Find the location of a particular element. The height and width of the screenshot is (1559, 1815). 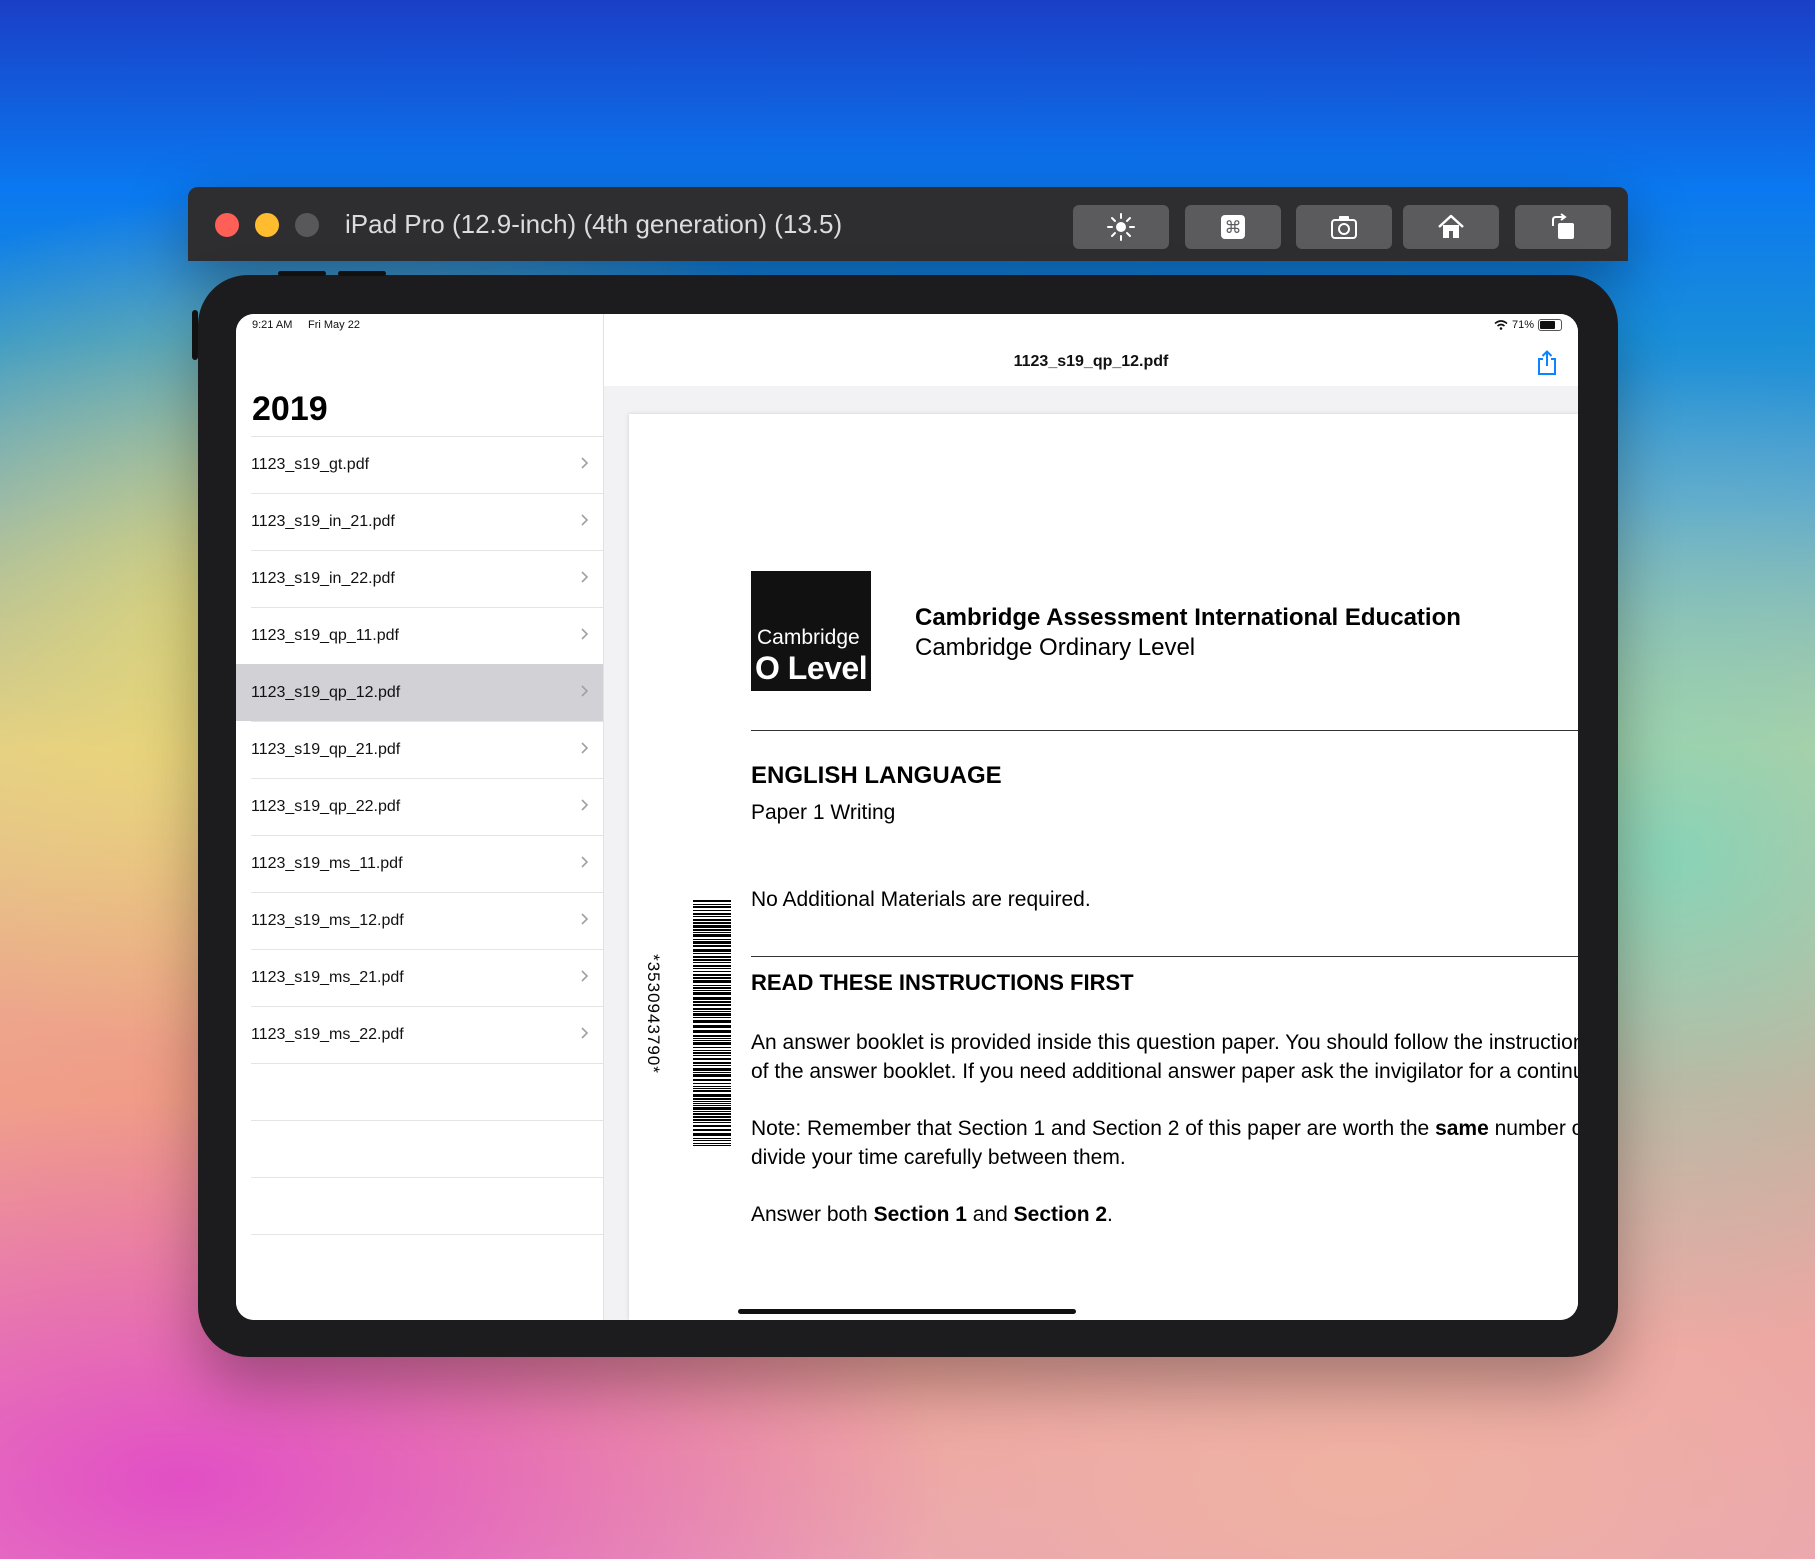

org-subtitle: Cambridge Ordinary Level is located at coordinates (1055, 647).